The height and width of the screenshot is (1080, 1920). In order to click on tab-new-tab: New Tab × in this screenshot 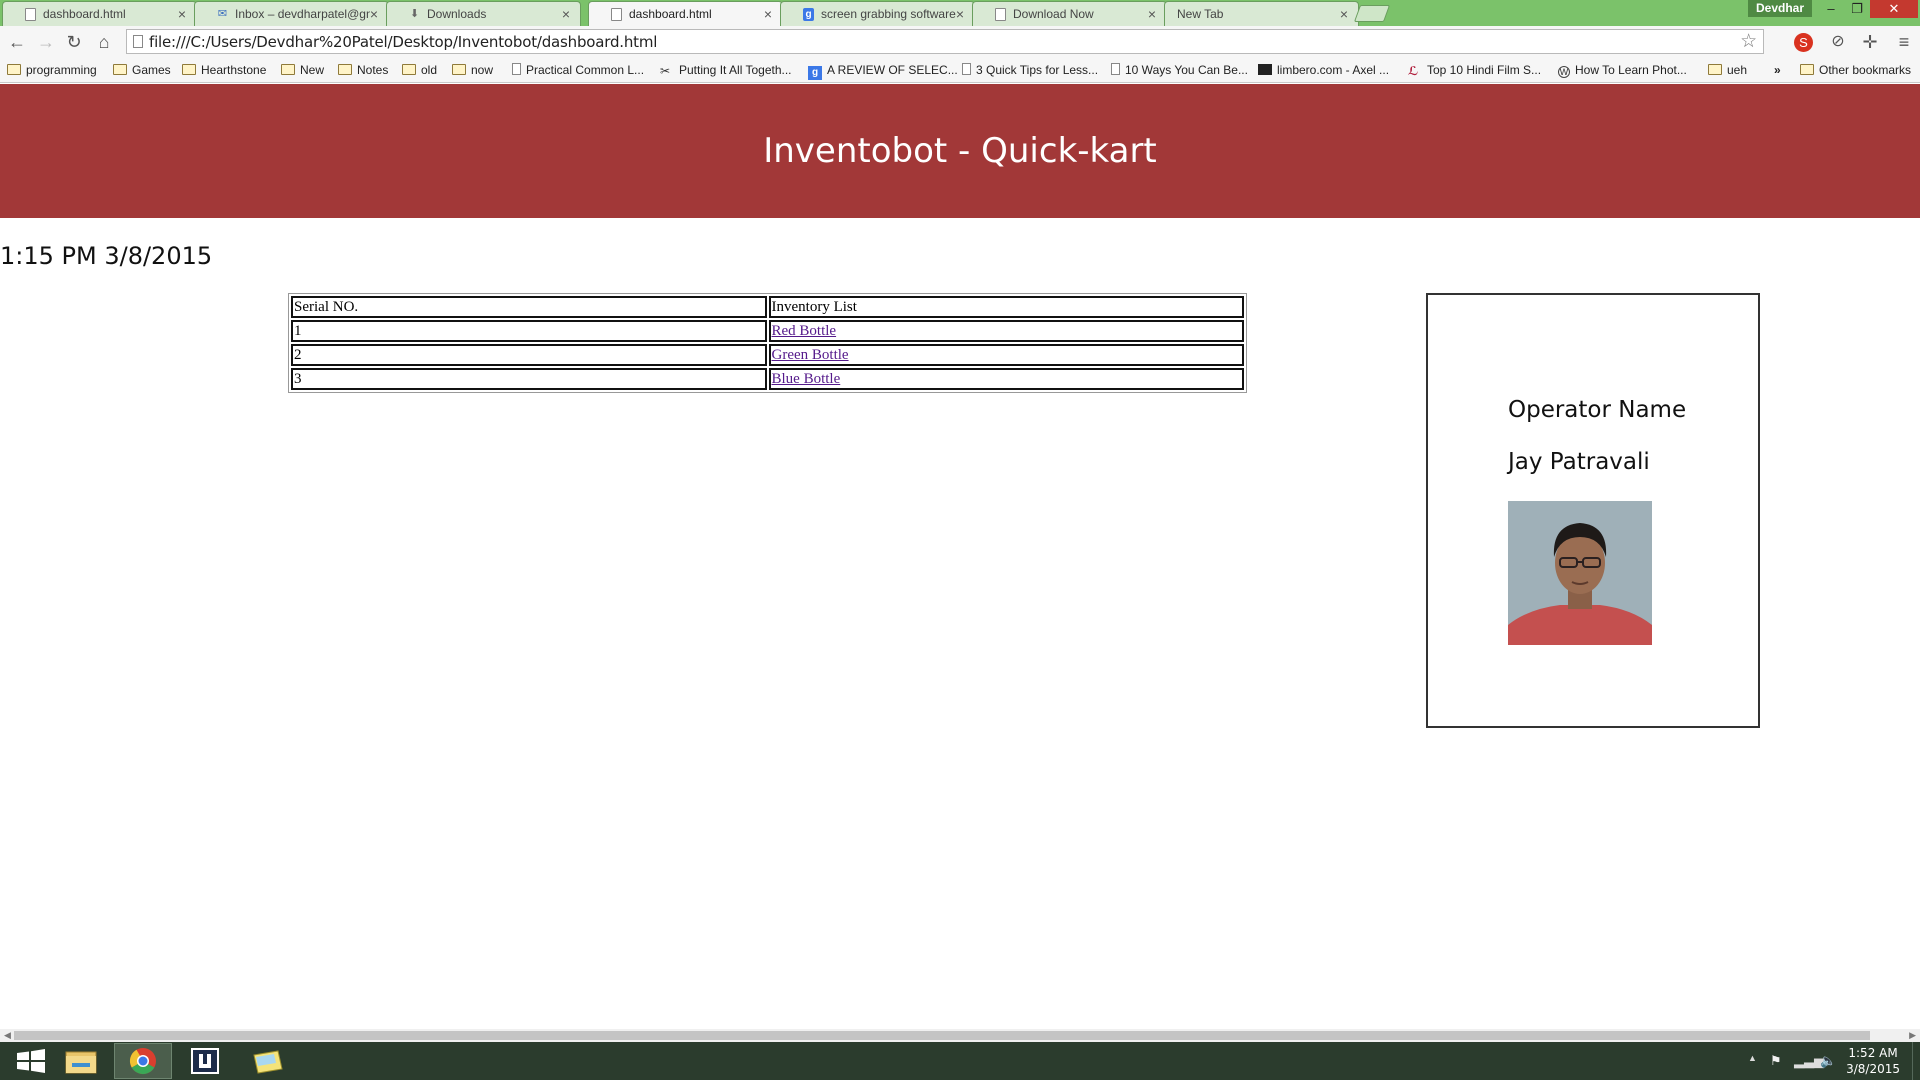, I will do `click(1261, 13)`.